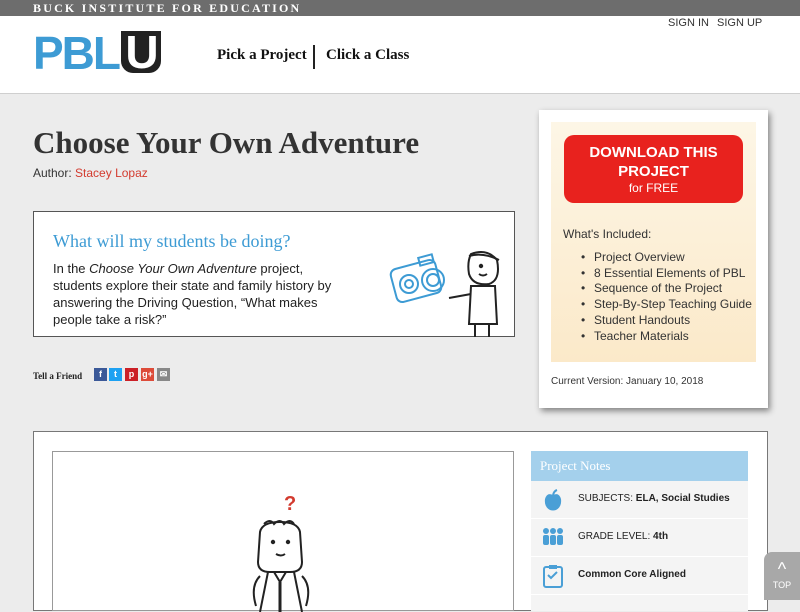 Image resolution: width=800 pixels, height=612 pixels. Describe the element at coordinates (111, 173) in the screenshot. I see `author-link: Stacey Lopaz` at that location.